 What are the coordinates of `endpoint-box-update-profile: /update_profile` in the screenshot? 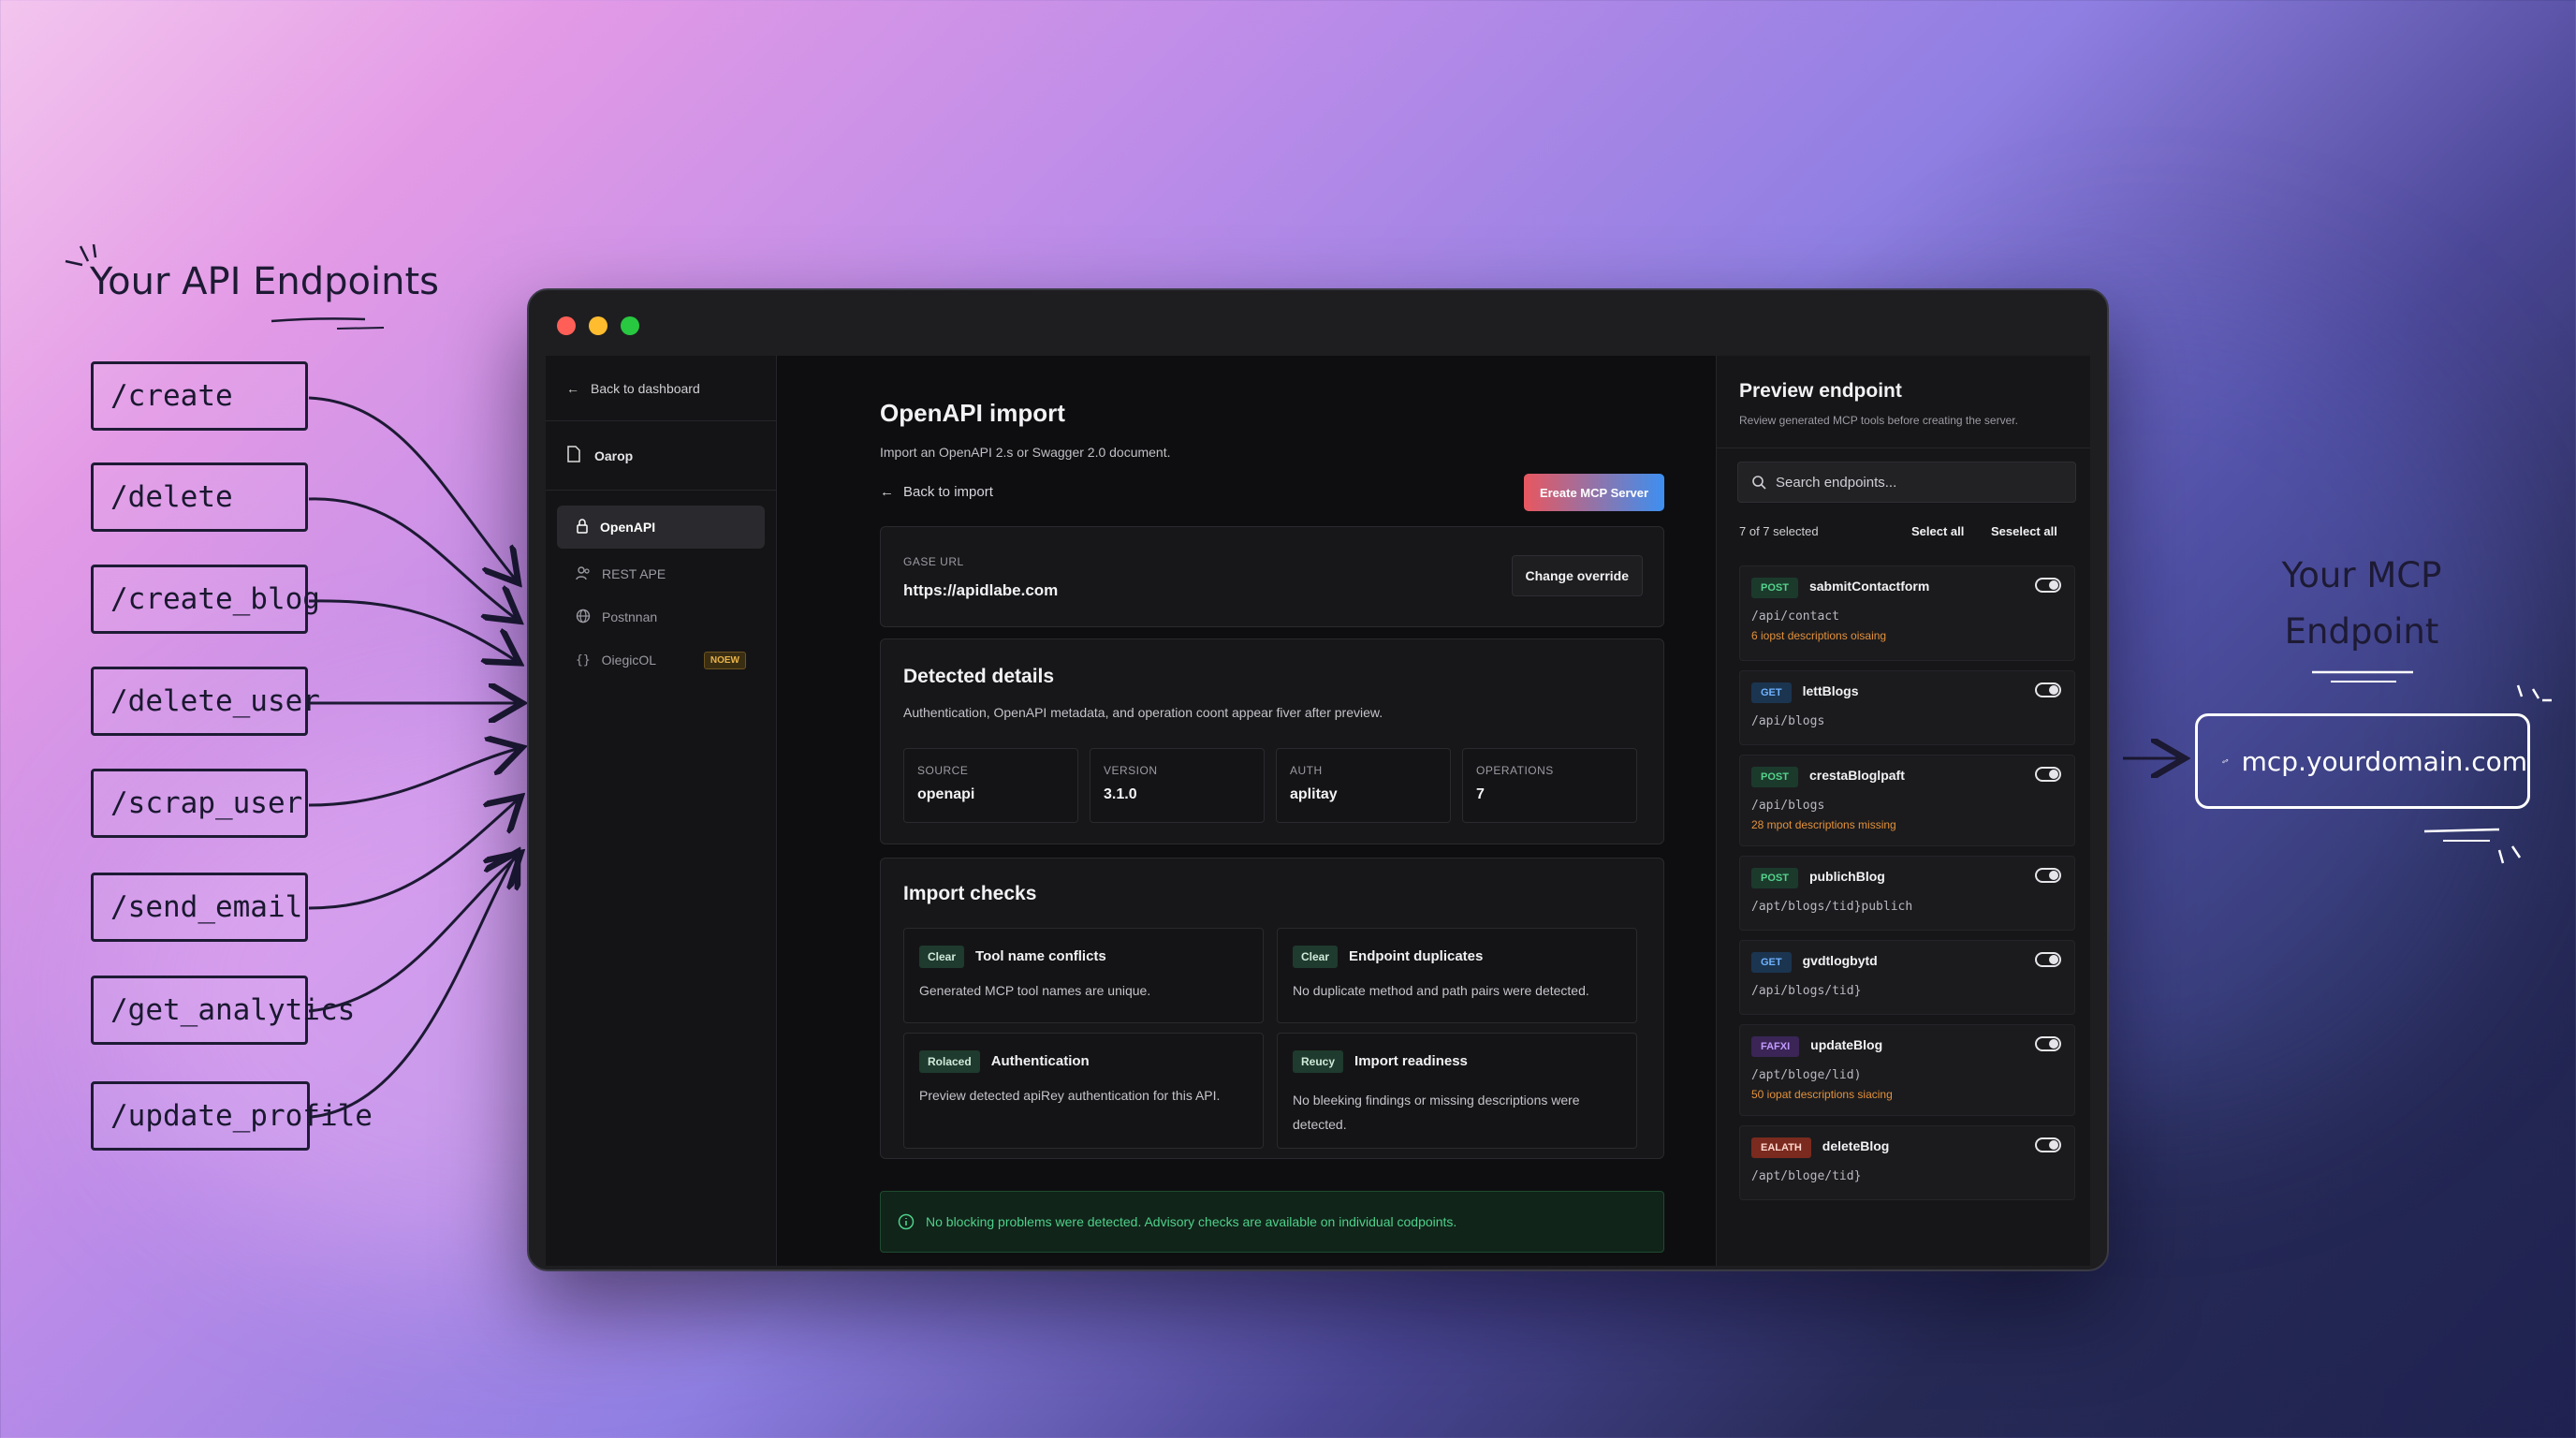 It's located at (232, 1116).